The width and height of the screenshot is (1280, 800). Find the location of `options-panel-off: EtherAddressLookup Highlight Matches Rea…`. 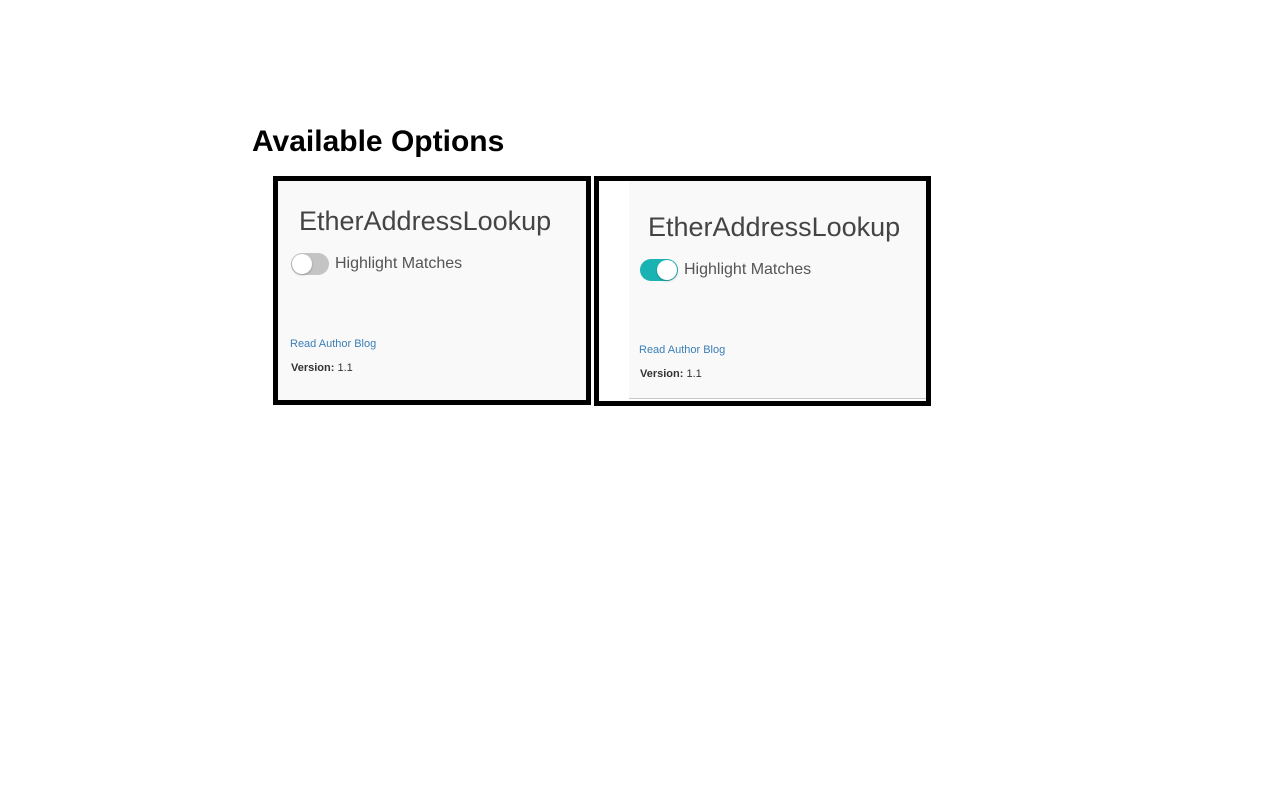

options-panel-off: EtherAddressLookup Highlight Matches Rea… is located at coordinates (432, 290).